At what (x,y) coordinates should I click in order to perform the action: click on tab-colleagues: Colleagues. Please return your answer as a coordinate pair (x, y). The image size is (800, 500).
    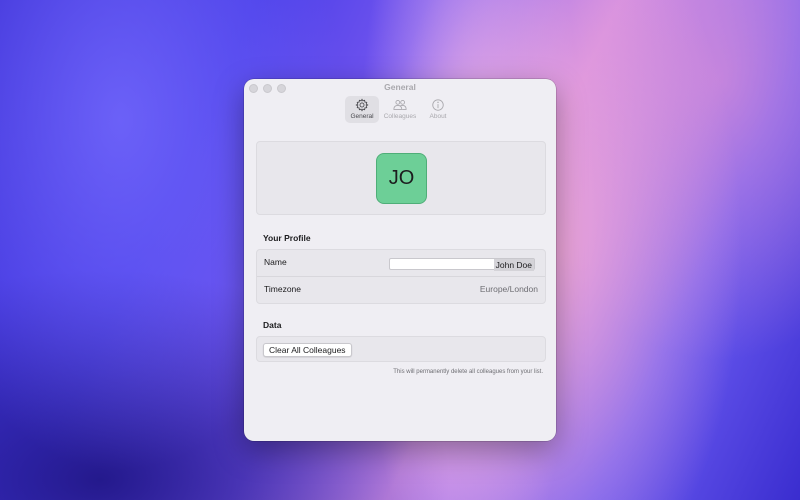
    Looking at the image, I should click on (400, 109).